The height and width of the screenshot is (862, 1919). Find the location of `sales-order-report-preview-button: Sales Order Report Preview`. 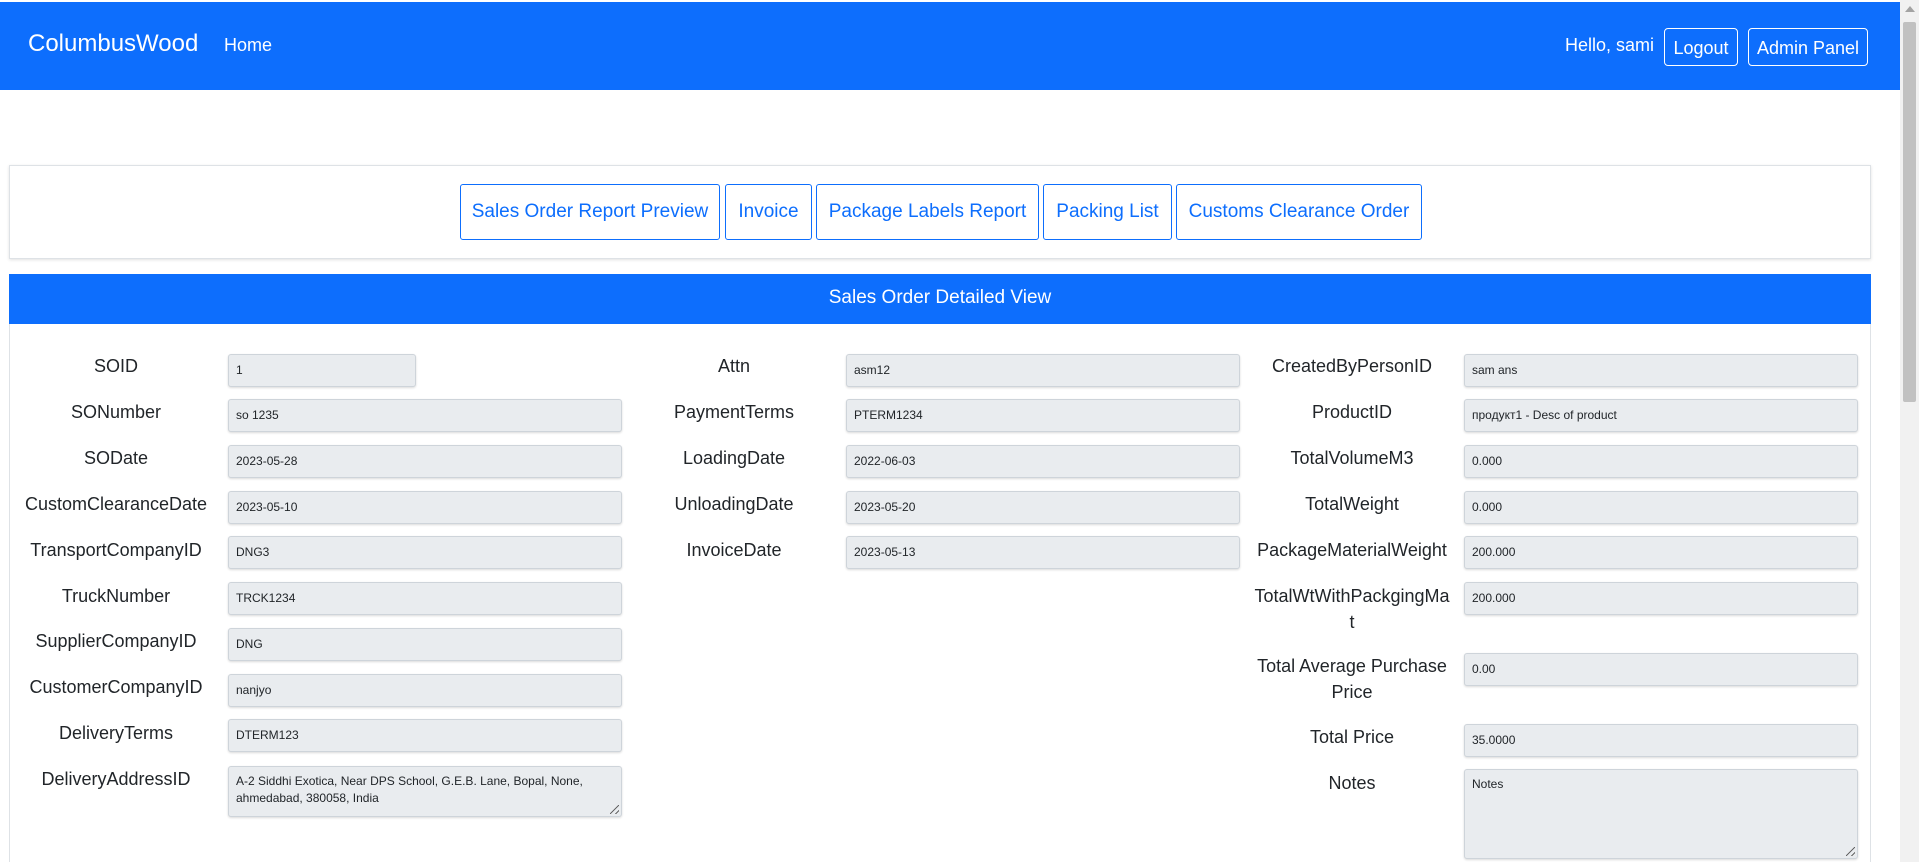

sales-order-report-preview-button: Sales Order Report Preview is located at coordinates (590, 212).